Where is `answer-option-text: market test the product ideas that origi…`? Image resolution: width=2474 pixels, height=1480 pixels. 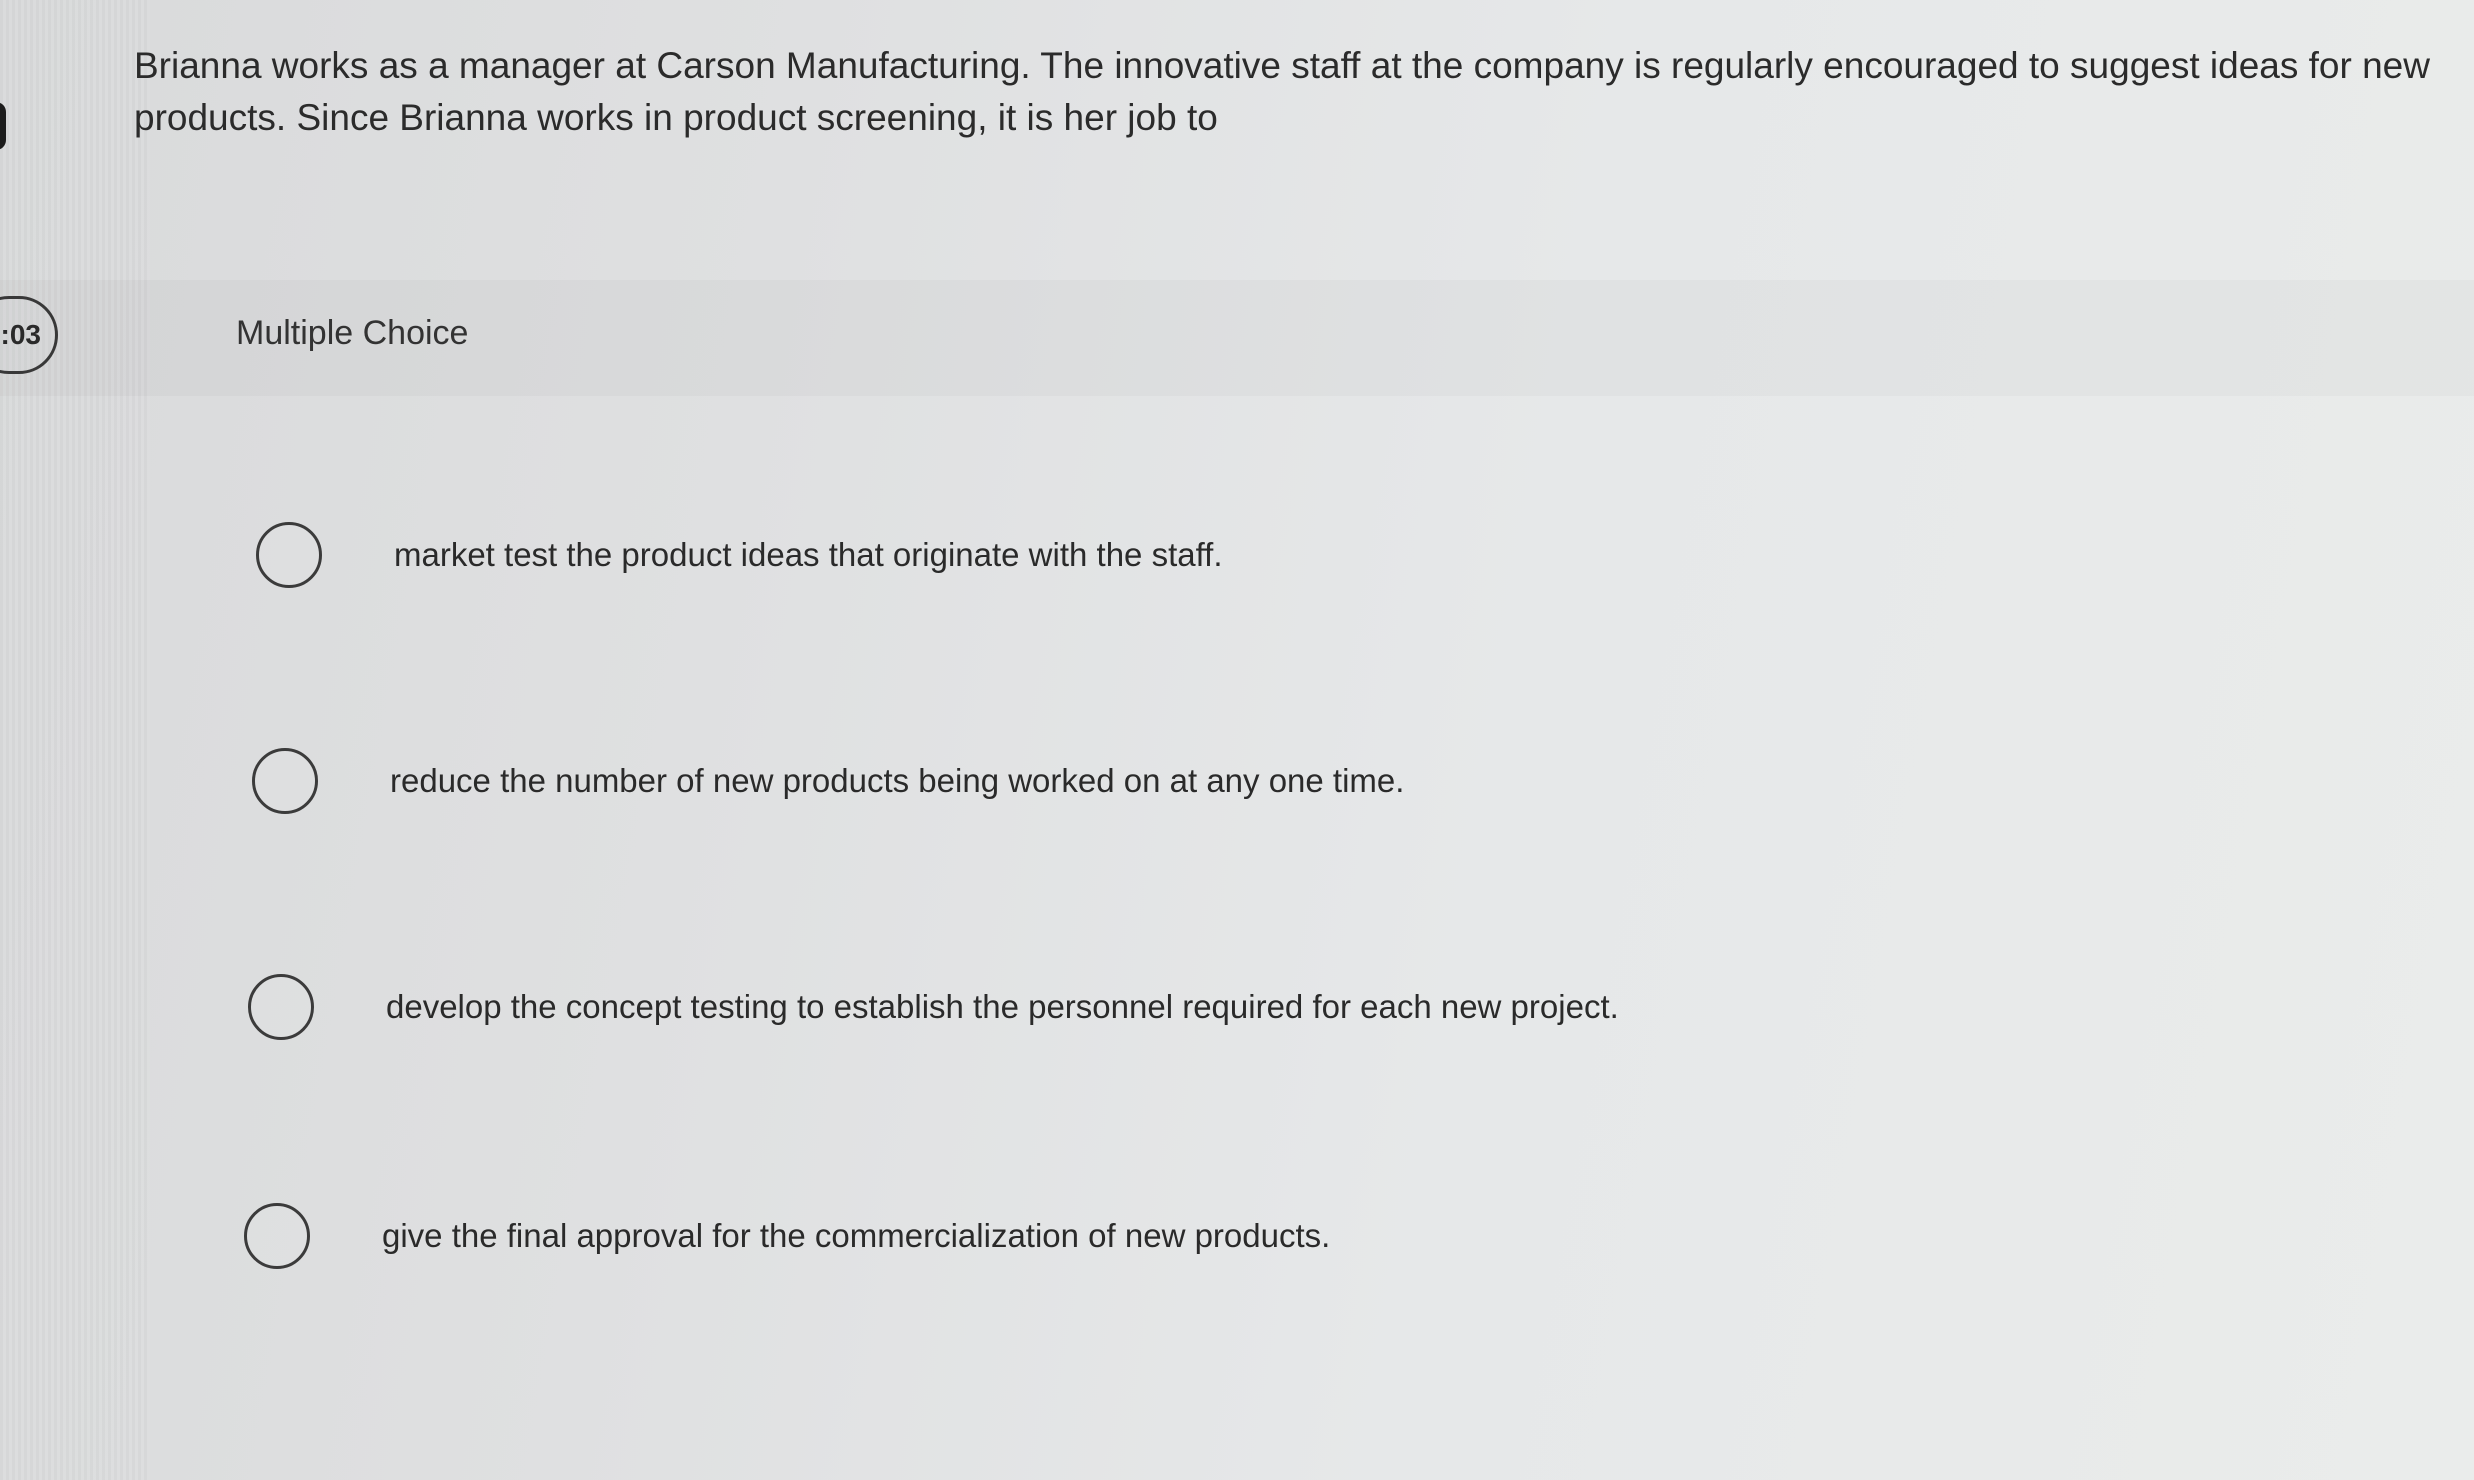 answer-option-text: market test the product ideas that origi… is located at coordinates (808, 555).